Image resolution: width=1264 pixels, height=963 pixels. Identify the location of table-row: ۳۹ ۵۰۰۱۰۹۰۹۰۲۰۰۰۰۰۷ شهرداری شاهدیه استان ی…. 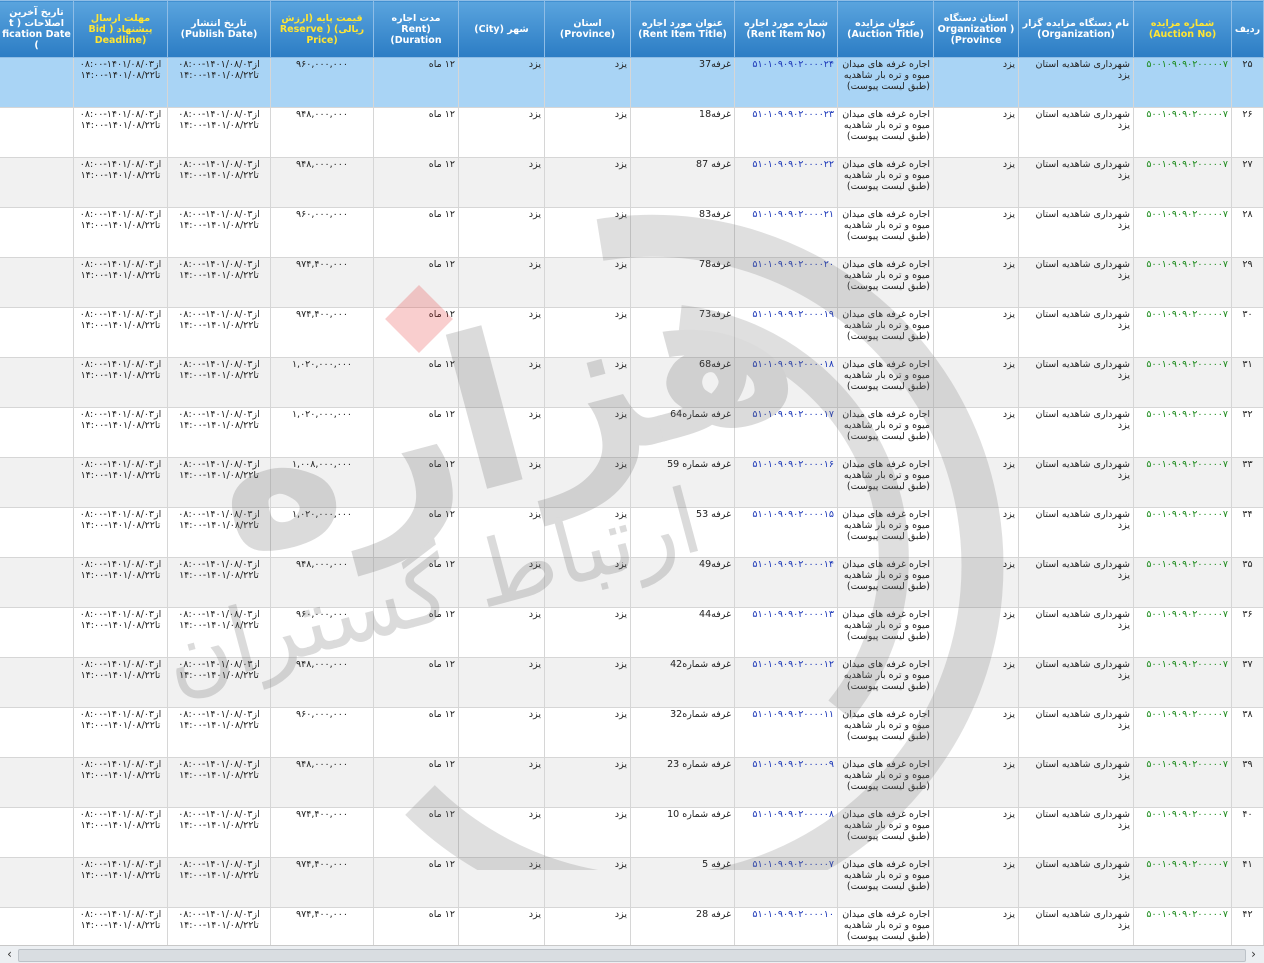
(632, 782).